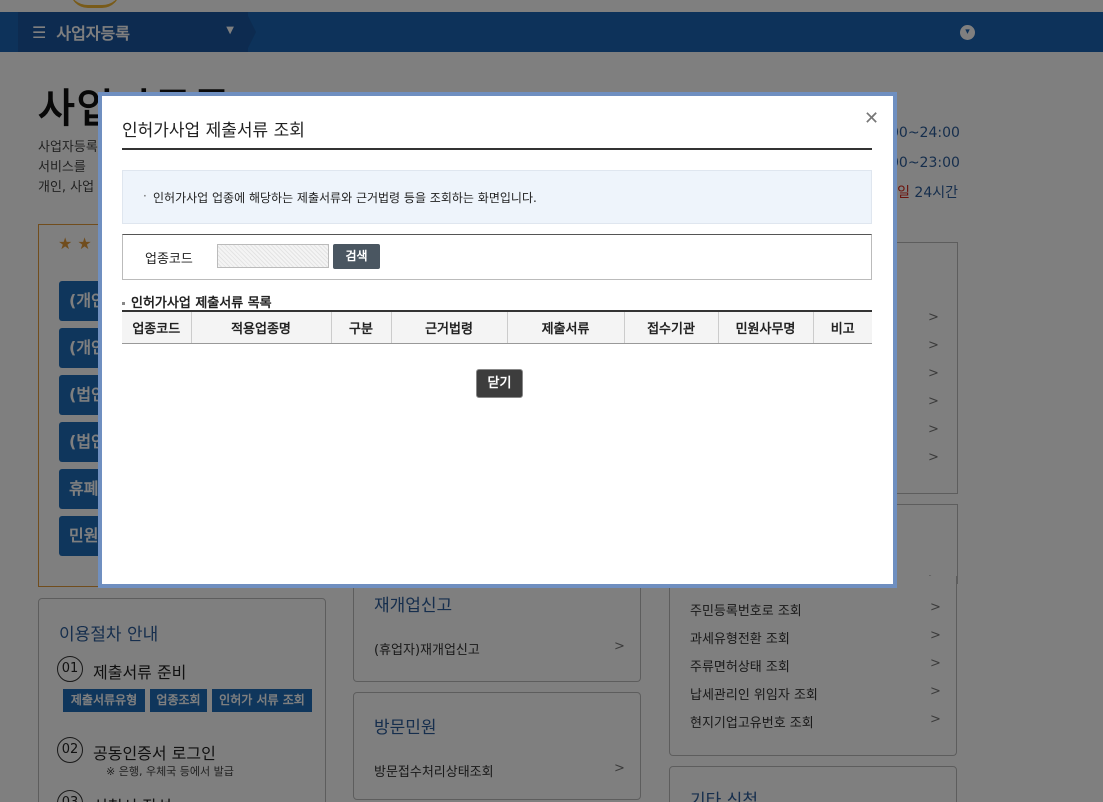  Describe the element at coordinates (871, 119) in the screenshot. I see `close-x-icon: ✕` at that location.